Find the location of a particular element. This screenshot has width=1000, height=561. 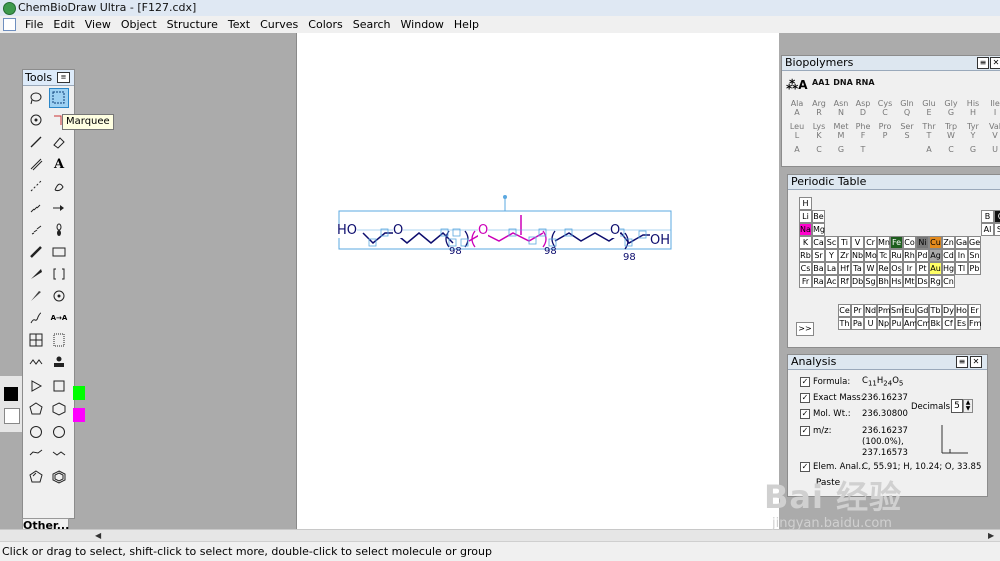

element-os: Os is located at coordinates (896, 268).